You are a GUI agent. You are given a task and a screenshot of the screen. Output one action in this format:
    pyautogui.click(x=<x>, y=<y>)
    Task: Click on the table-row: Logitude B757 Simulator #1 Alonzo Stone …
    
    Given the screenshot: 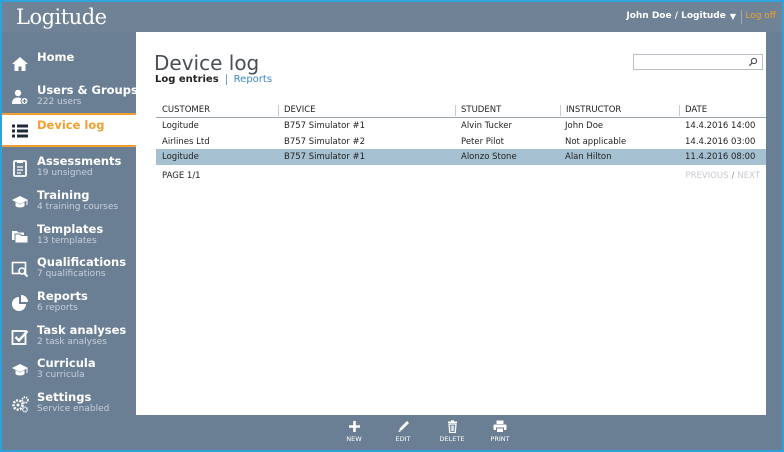 What is the action you would take?
    pyautogui.click(x=461, y=157)
    